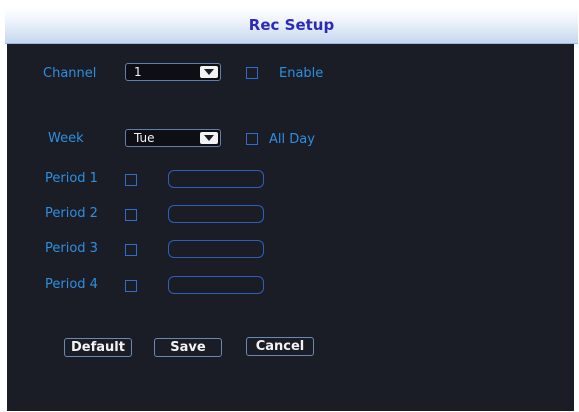 The height and width of the screenshot is (412, 579). I want to click on period-4-label: Period 4, so click(71, 284).